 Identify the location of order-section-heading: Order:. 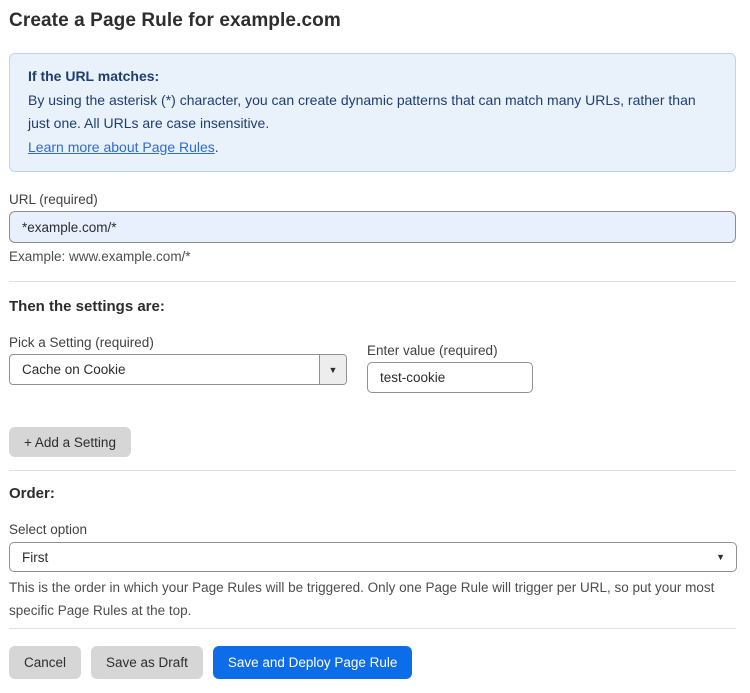
(32, 493).